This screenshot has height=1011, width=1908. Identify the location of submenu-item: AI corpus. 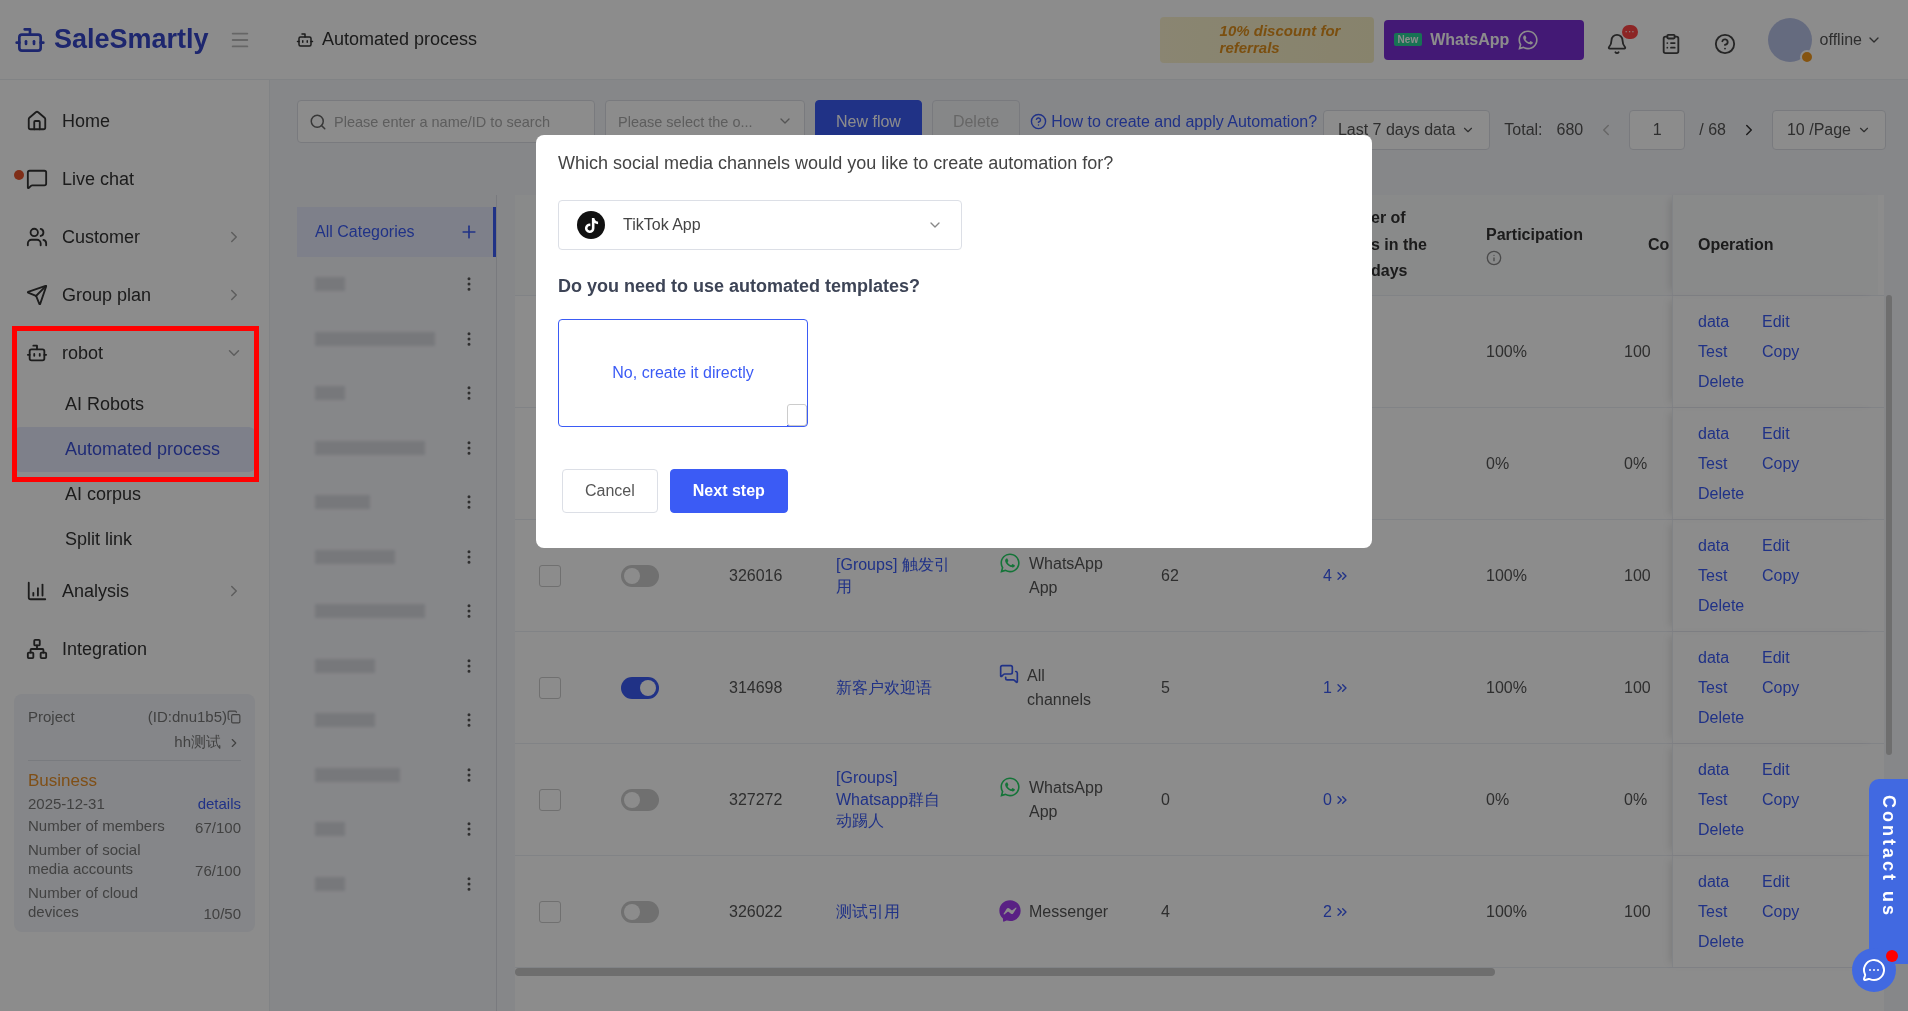
(134, 494).